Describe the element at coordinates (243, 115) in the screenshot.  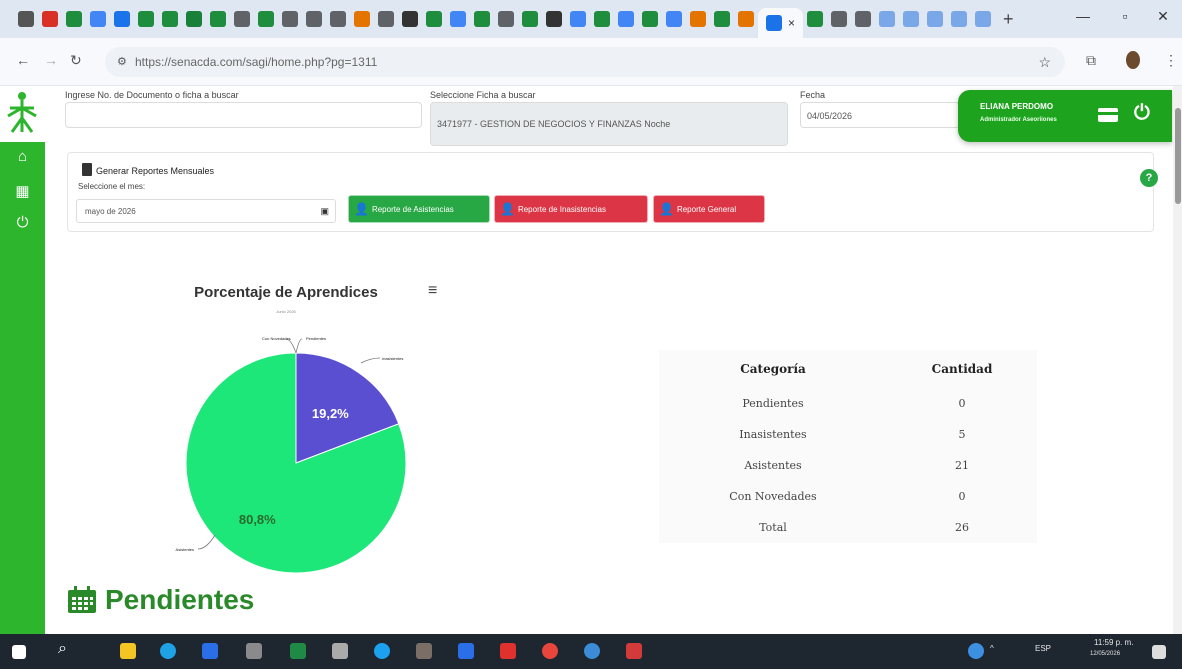
I see `doc-input` at that location.